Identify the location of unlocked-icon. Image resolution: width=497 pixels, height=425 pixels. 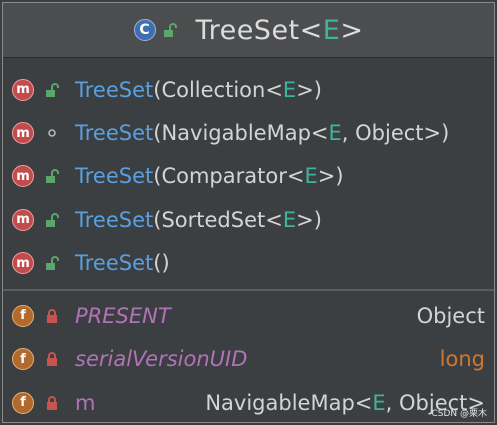
(170, 30).